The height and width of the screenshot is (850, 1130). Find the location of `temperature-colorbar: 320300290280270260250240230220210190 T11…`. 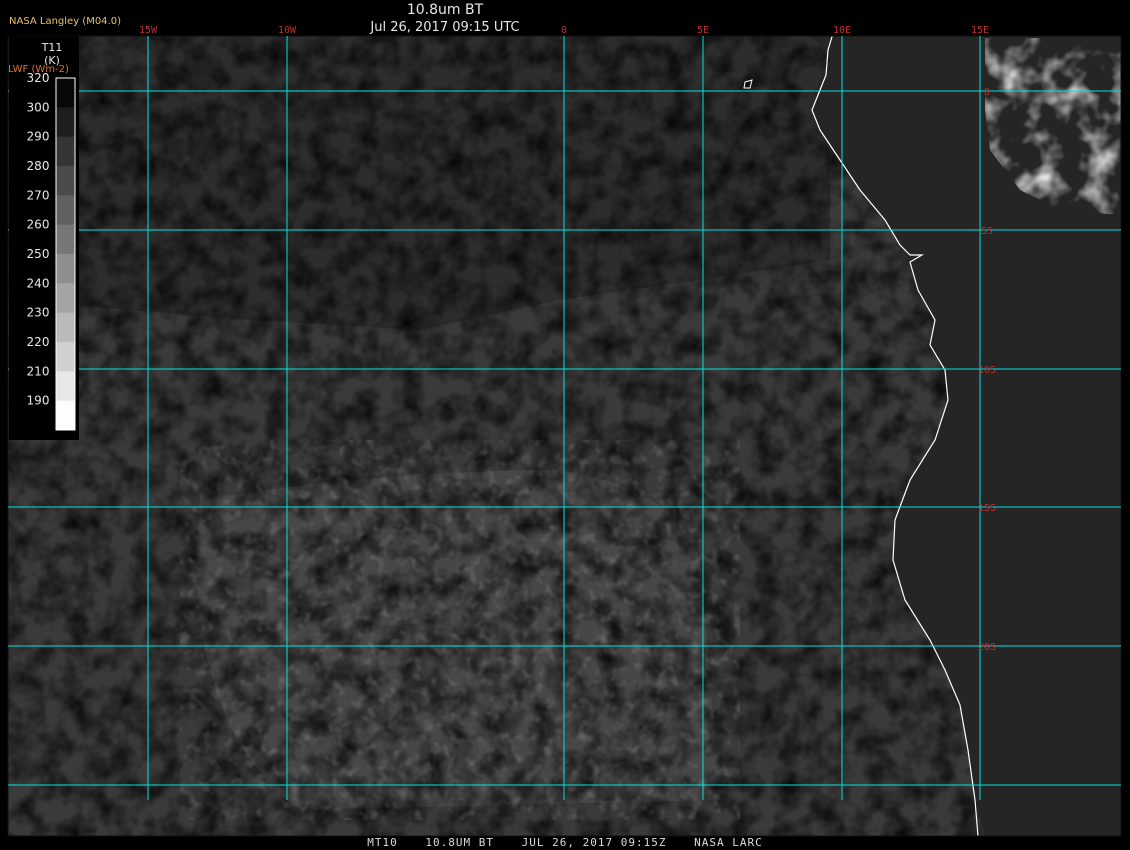

temperature-colorbar: 320300290280270260250240230220210190 T11… is located at coordinates (43, 238).